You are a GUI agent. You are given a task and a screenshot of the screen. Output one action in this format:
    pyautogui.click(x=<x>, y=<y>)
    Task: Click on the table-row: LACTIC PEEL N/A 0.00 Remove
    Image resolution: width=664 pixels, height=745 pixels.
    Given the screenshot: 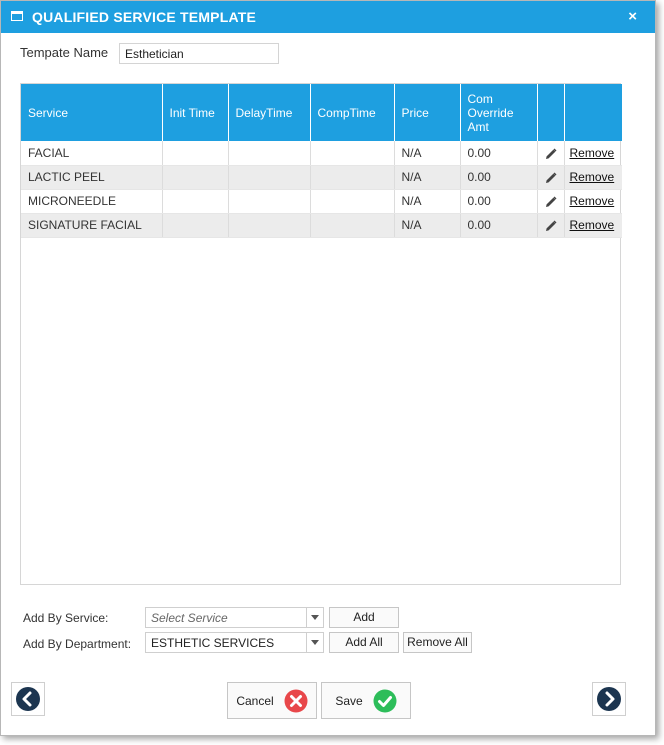 What is the action you would take?
    pyautogui.click(x=321, y=177)
    